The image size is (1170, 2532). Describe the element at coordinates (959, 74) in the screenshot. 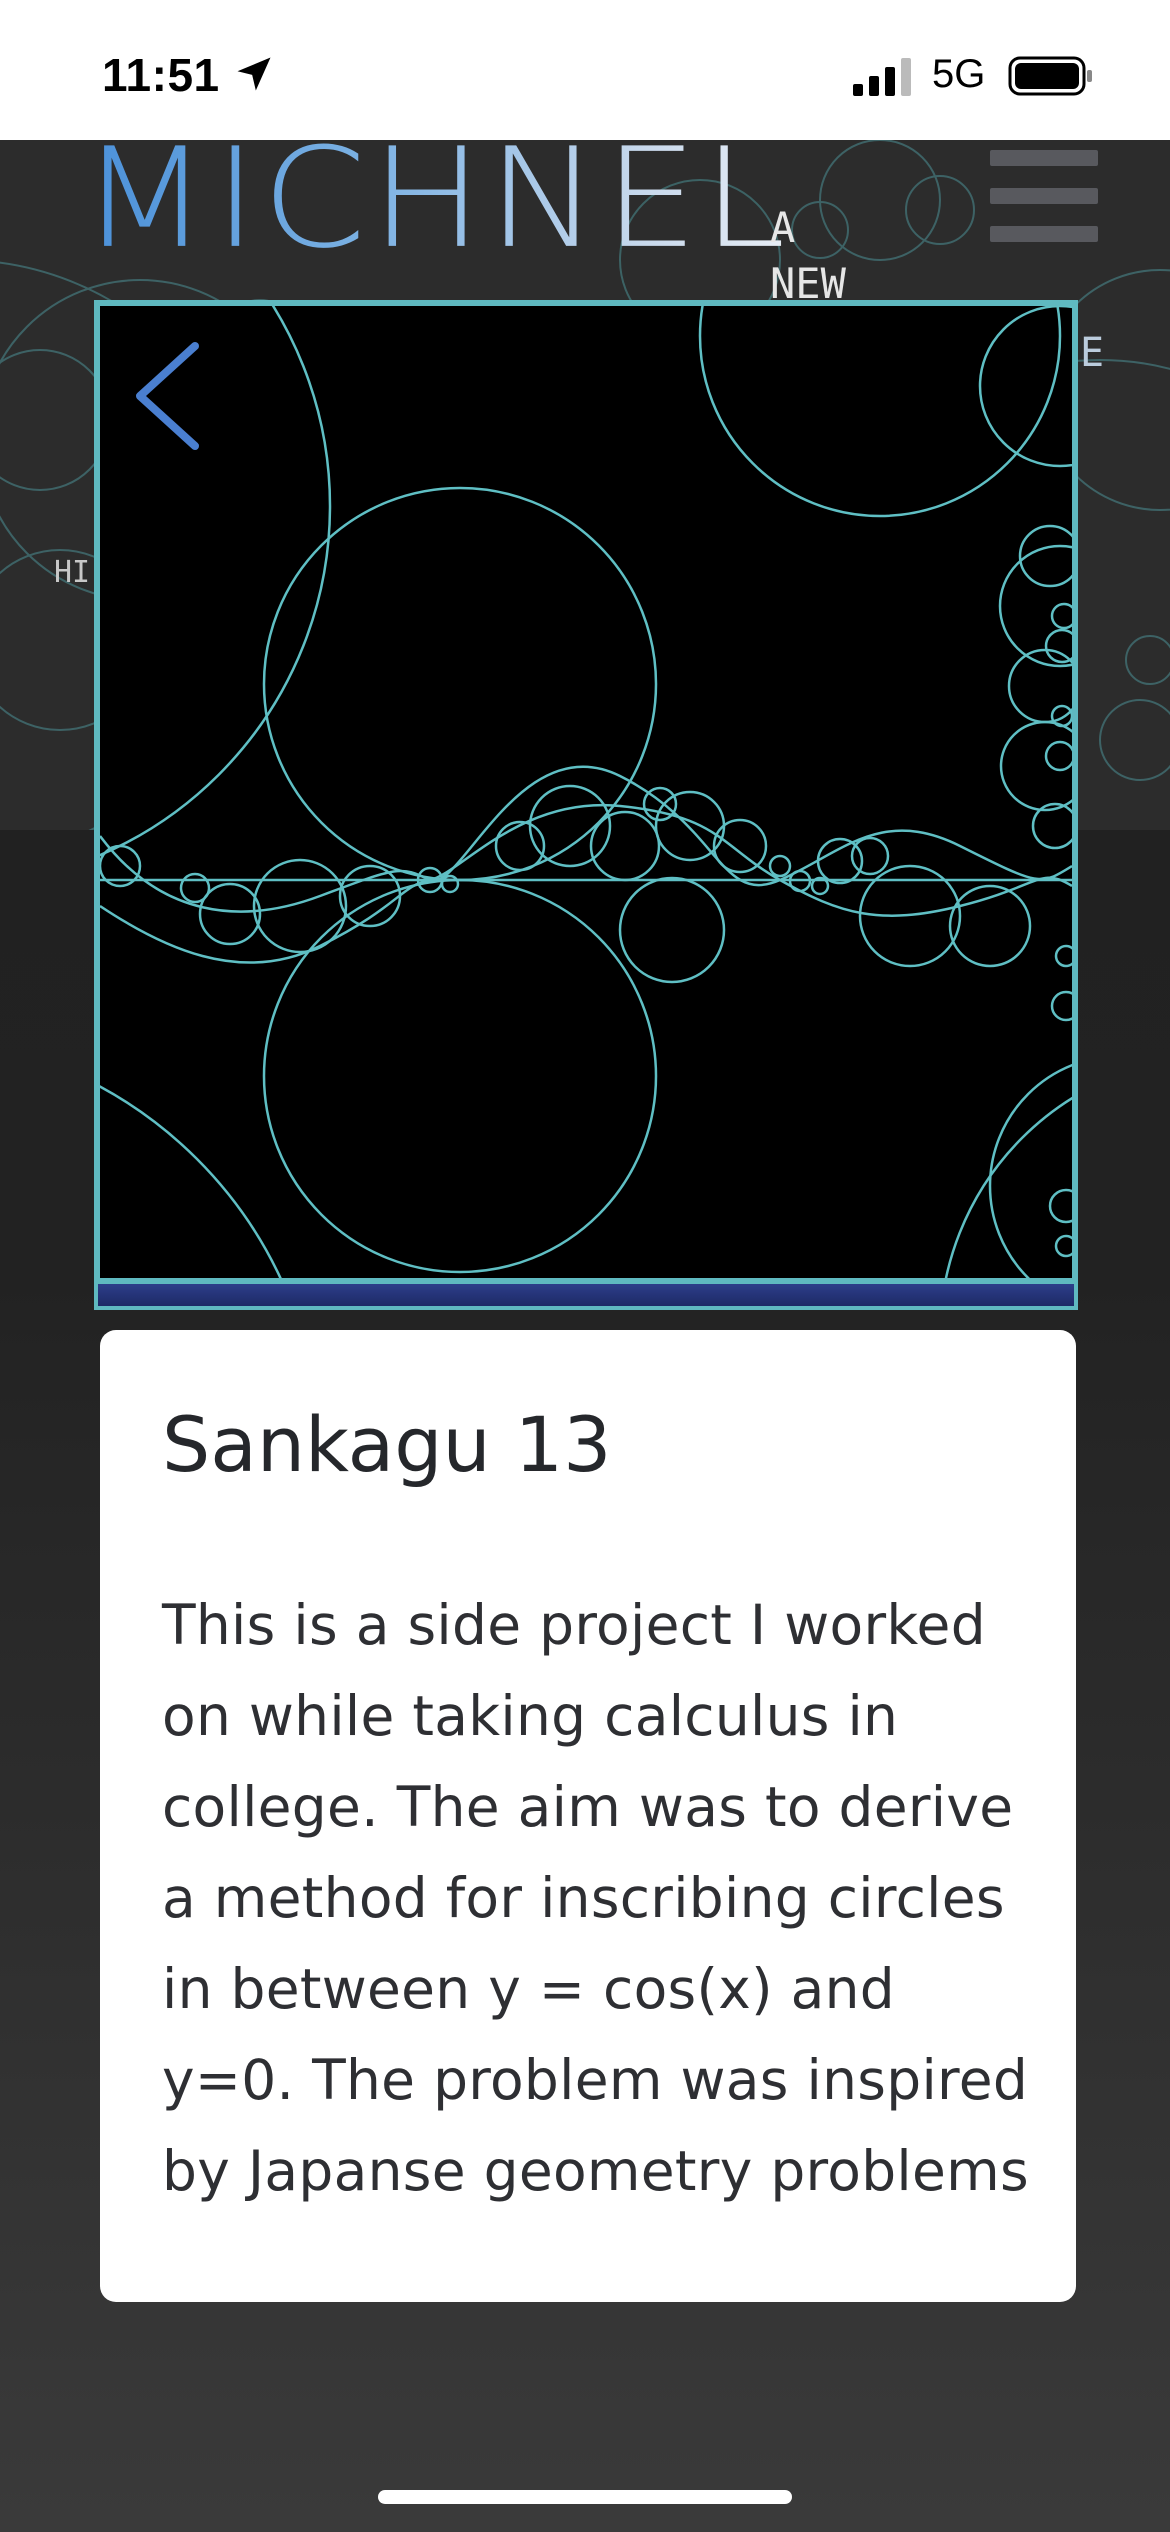

I see `network-label: 5G` at that location.